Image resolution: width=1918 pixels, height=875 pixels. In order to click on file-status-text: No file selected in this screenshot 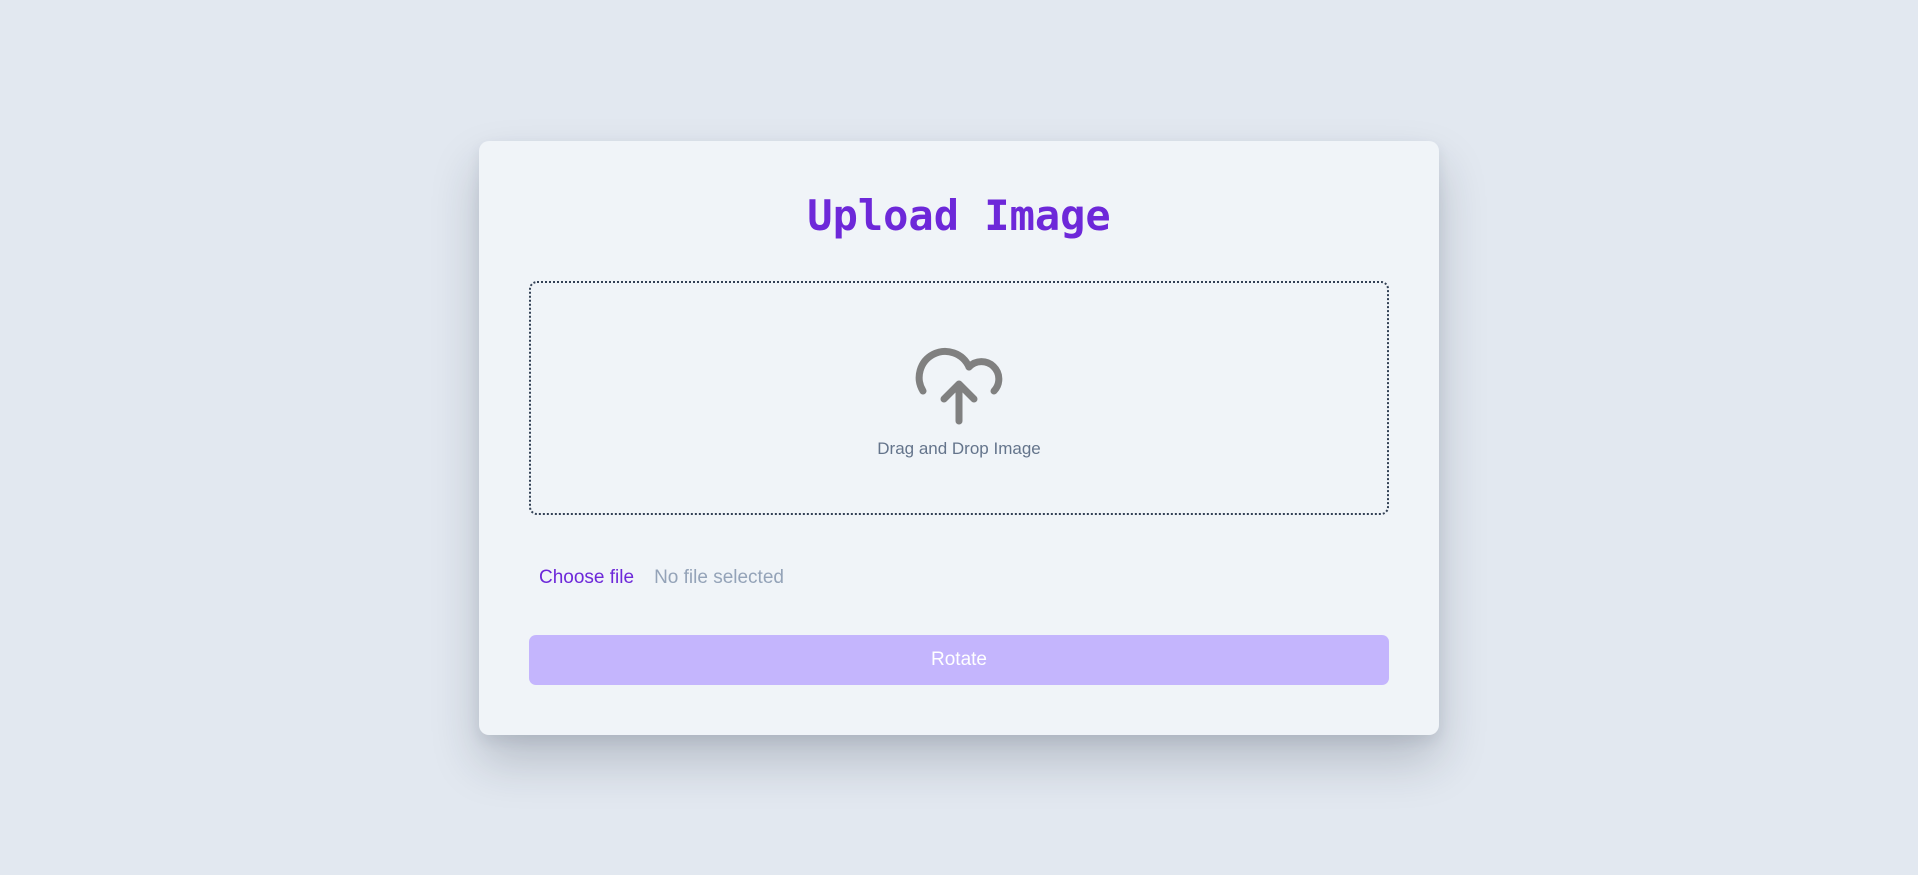, I will do `click(719, 577)`.